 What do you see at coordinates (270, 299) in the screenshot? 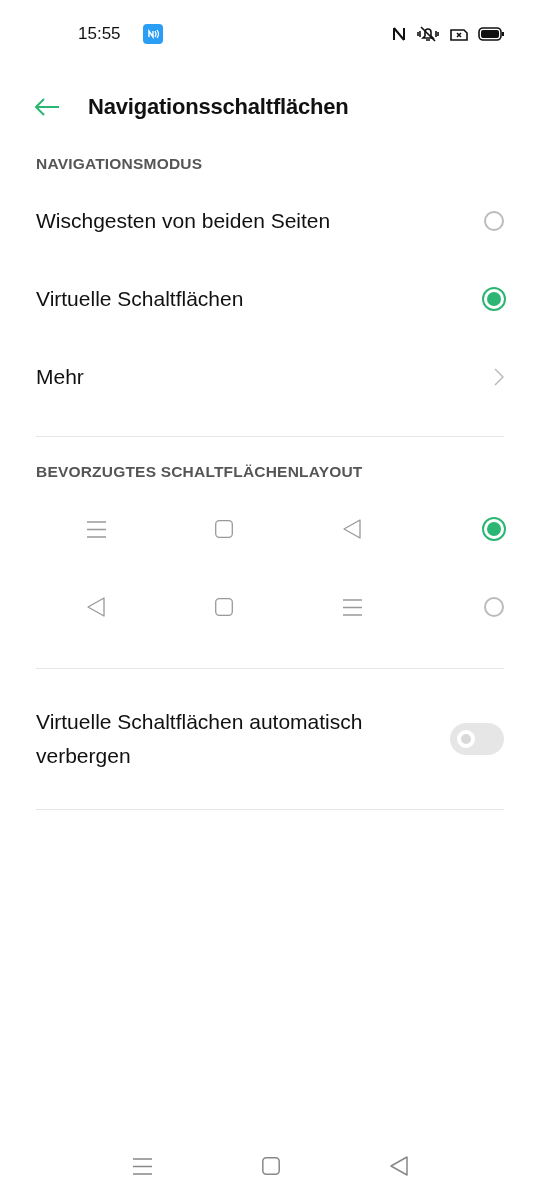
I see `option-row: Virtuelle Schaltflächen` at bounding box center [270, 299].